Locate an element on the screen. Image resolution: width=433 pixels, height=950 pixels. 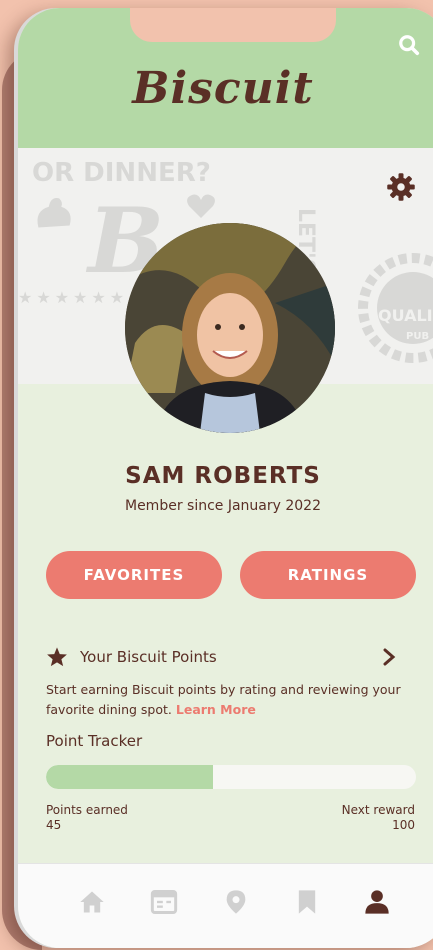
member-since: Member since January 2022 is located at coordinates (222, 506).